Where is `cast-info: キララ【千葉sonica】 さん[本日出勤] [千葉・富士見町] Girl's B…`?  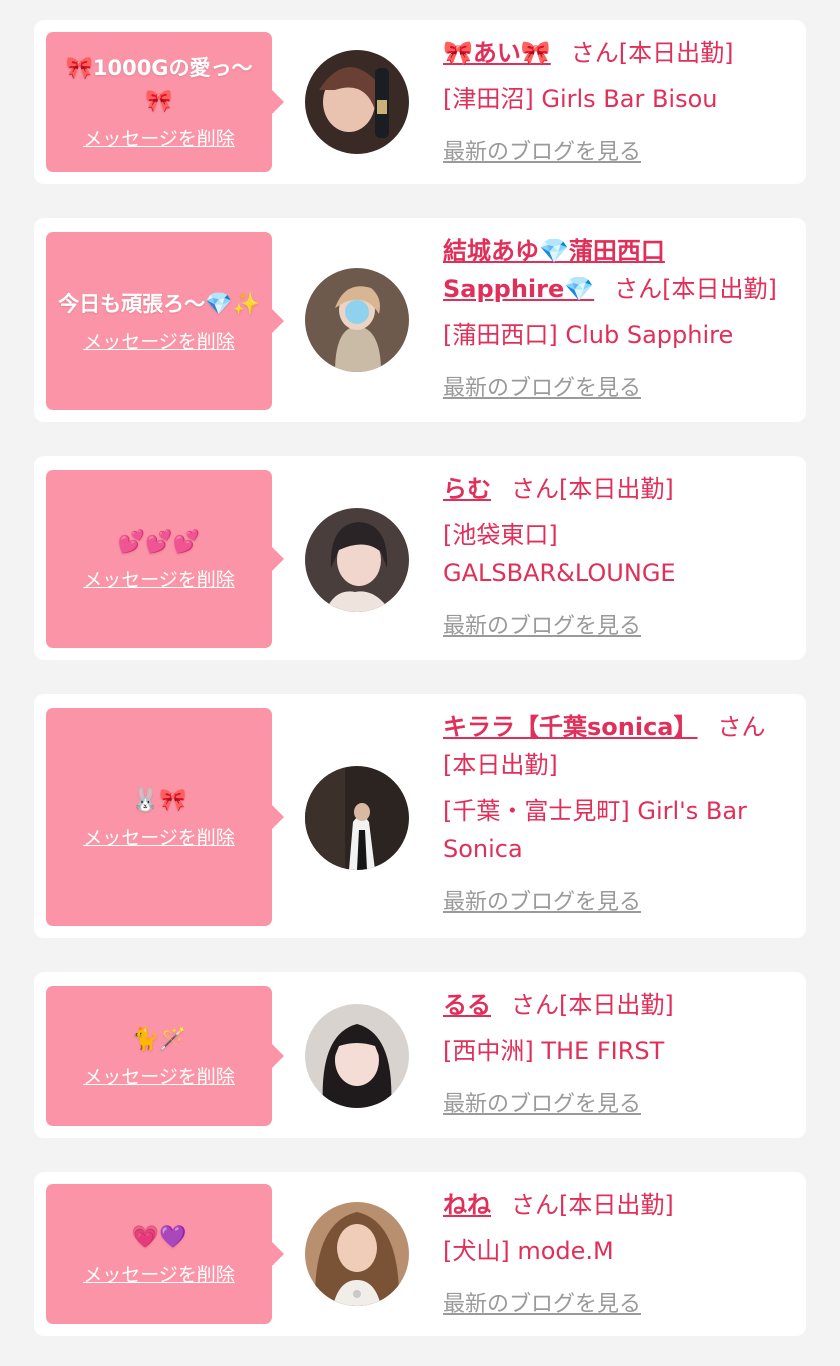 cast-info: キララ【千葉sonica】 さん[本日出勤] [千葉・富士見町] Girl's B… is located at coordinates (613, 815).